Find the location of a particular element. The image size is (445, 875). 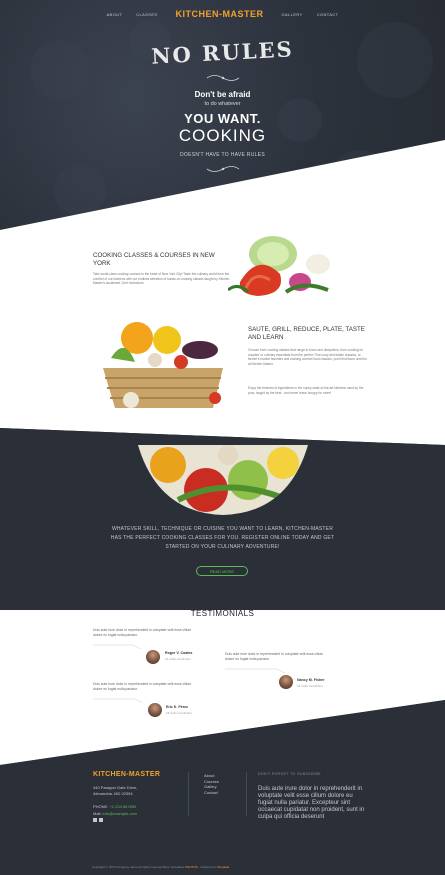

site-logo: KITCHEN-MASTER is located at coordinates (220, 14).